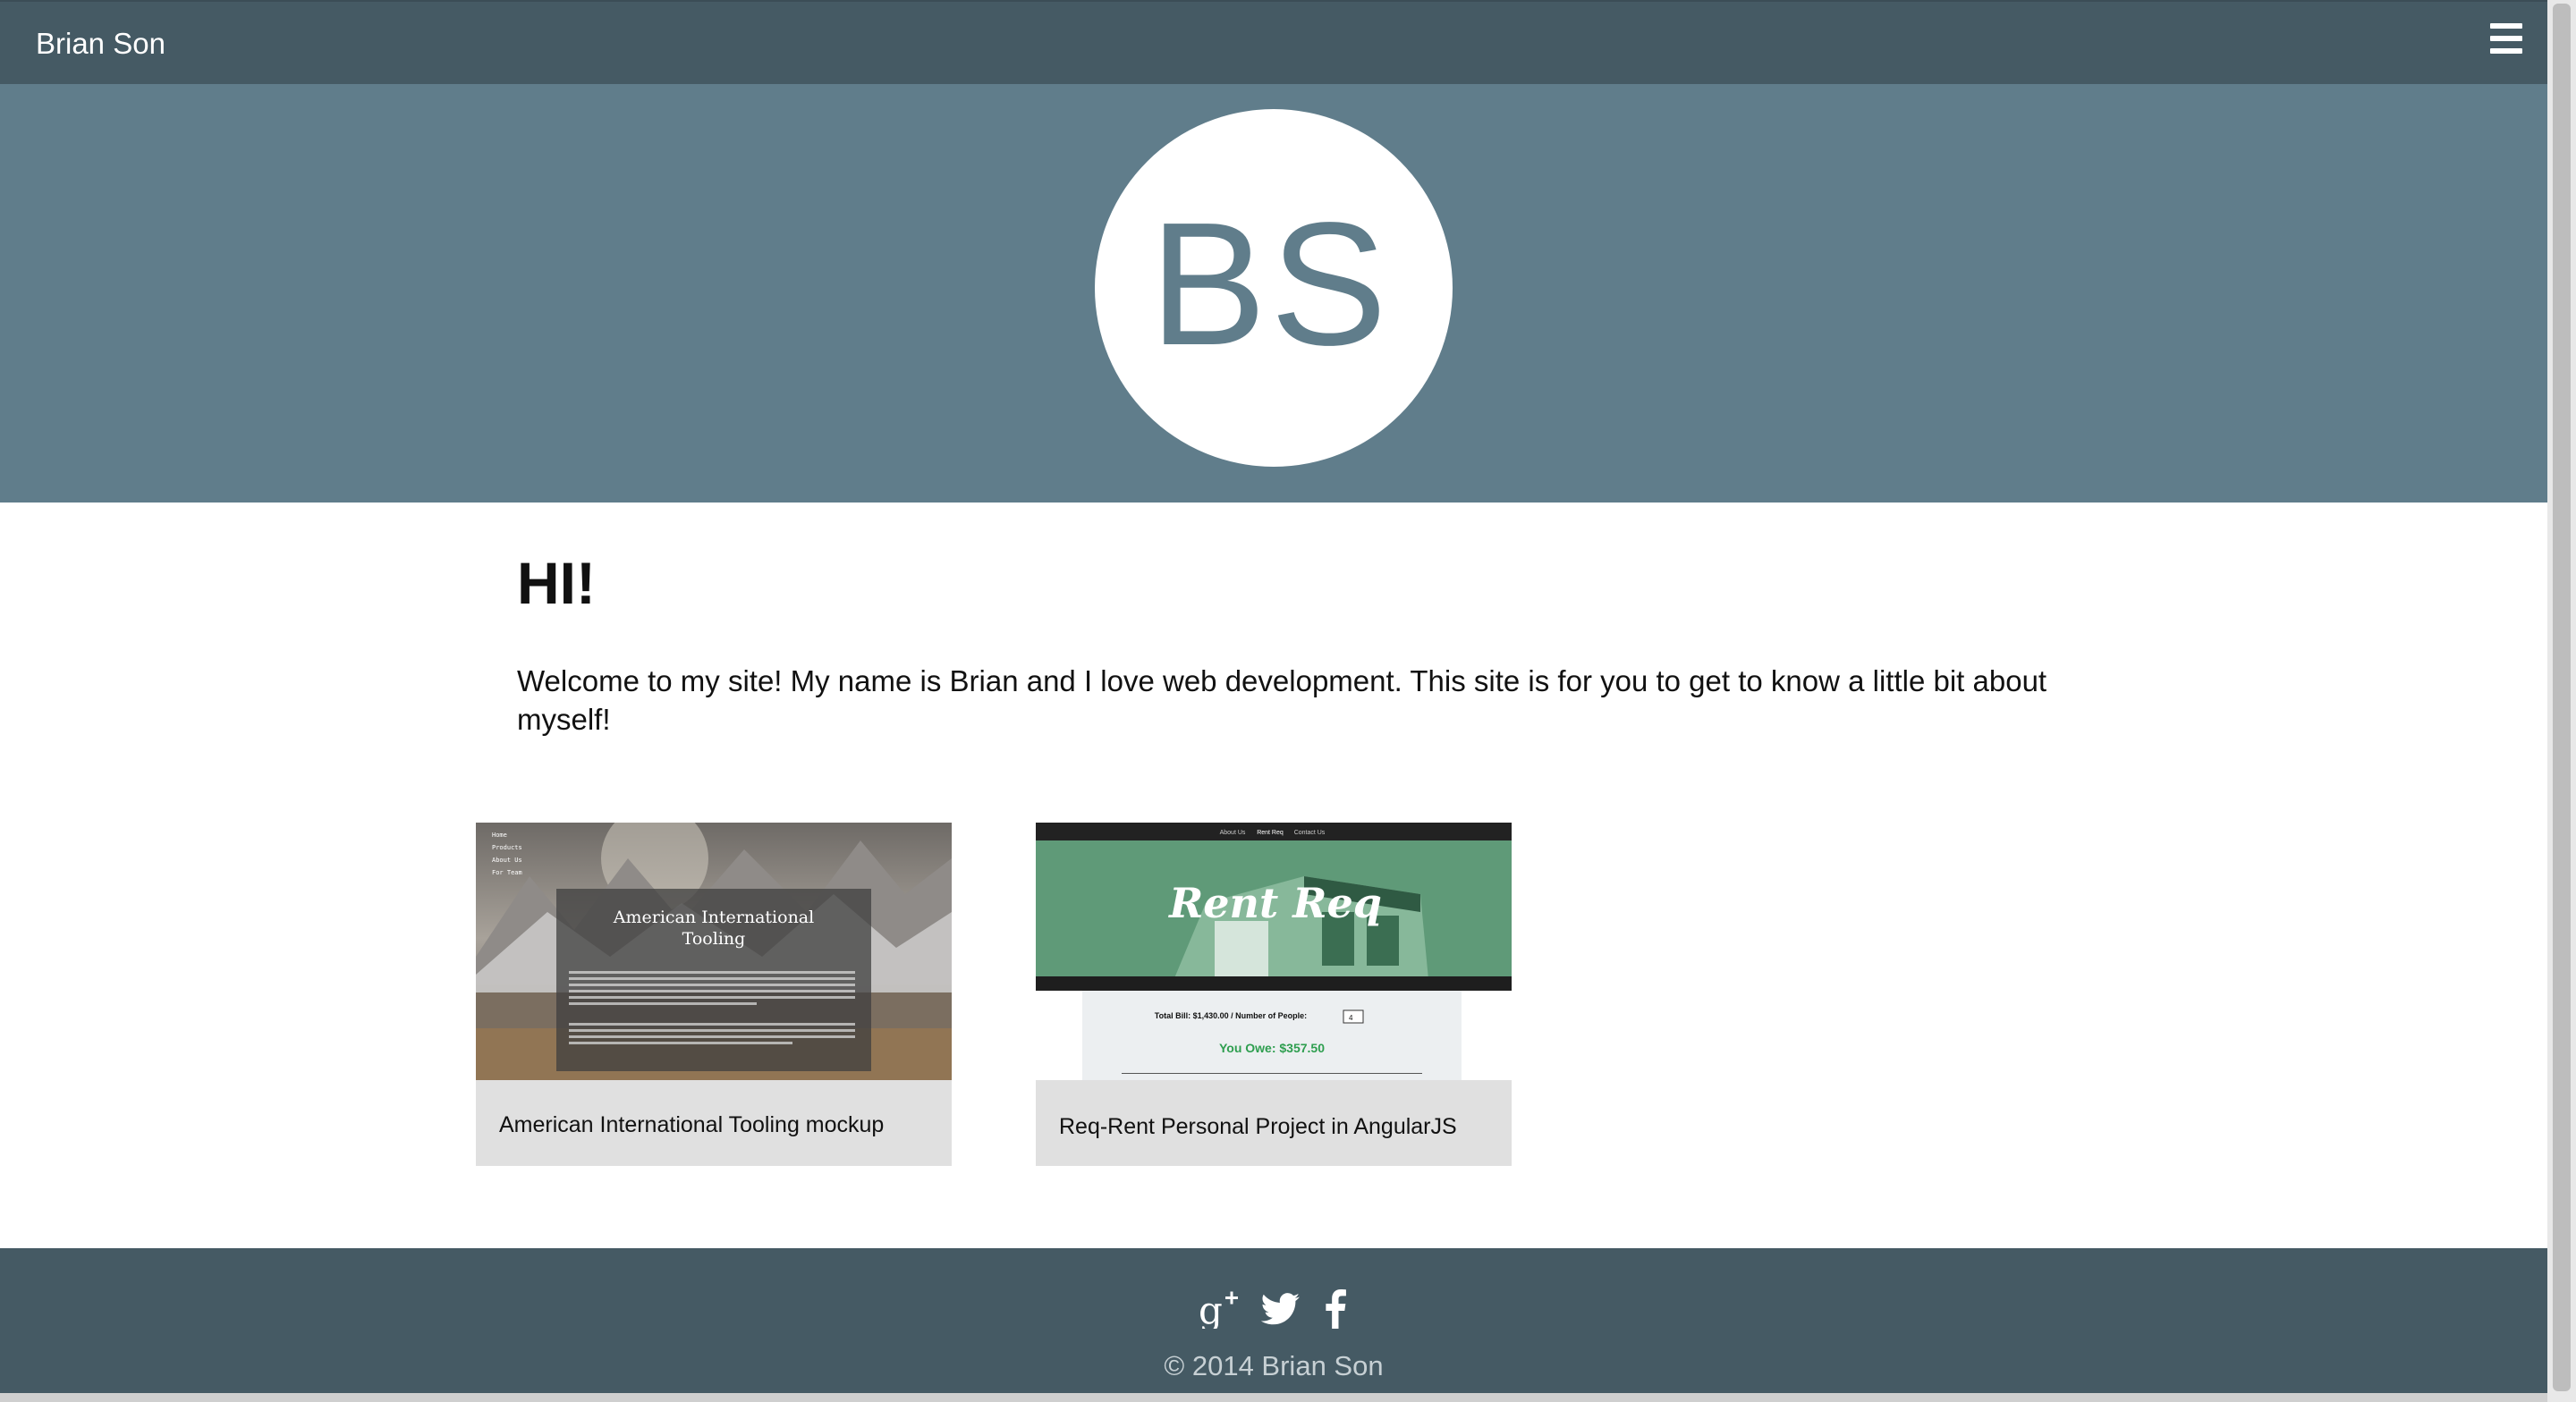 This screenshot has width=2576, height=1402. I want to click on twitter-icon, so click(1280, 1311).